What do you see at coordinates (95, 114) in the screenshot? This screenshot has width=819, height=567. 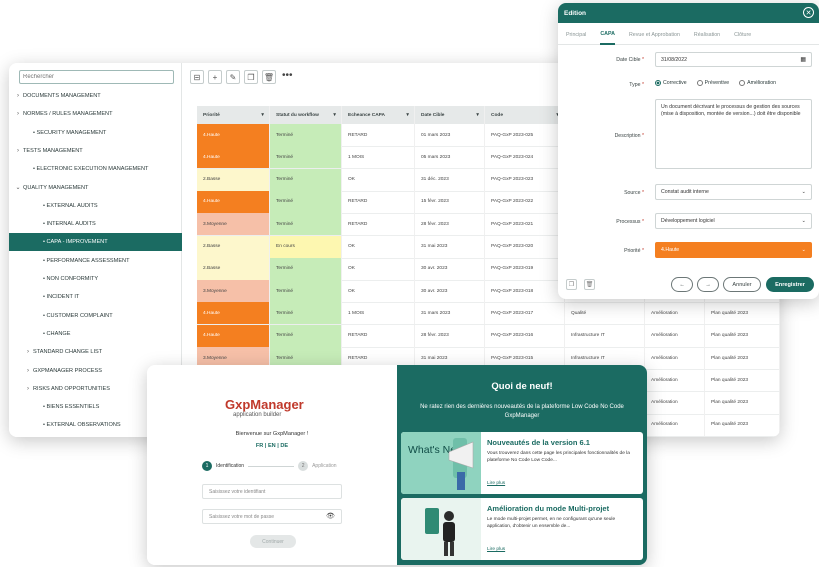 I see `sidebar-item: › NORMES / RULES MANAGEMENT` at bounding box center [95, 114].